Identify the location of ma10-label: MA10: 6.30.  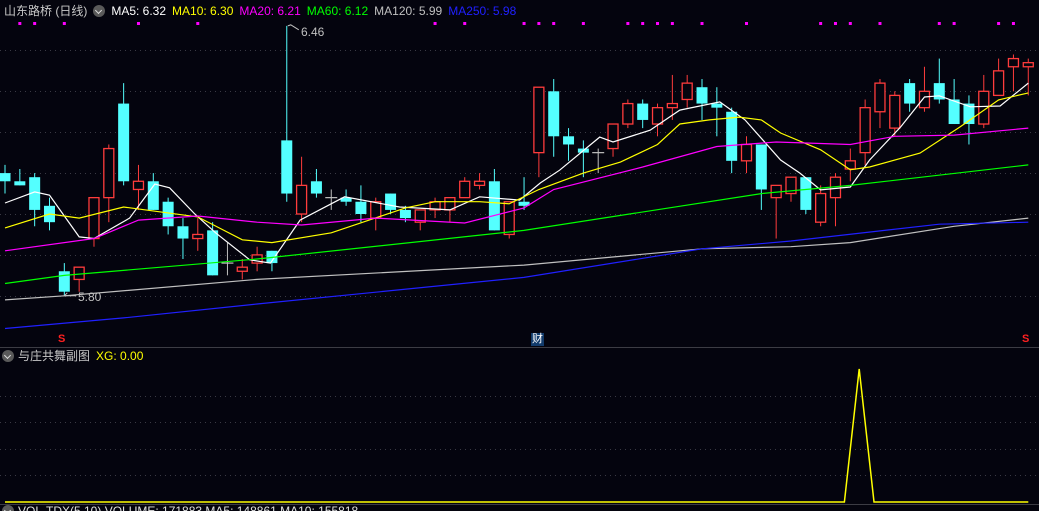
(203, 11).